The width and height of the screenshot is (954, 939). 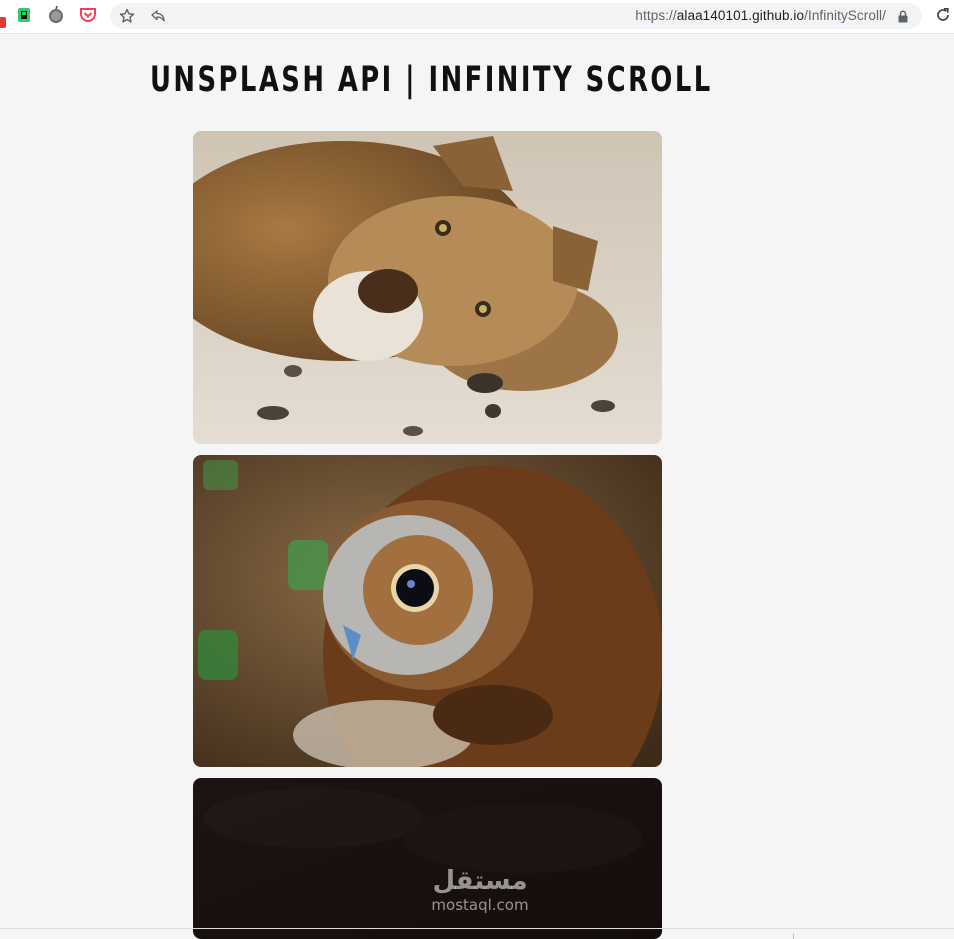 What do you see at coordinates (480, 881) in the screenshot?
I see `watermark-arabic: مستقل` at bounding box center [480, 881].